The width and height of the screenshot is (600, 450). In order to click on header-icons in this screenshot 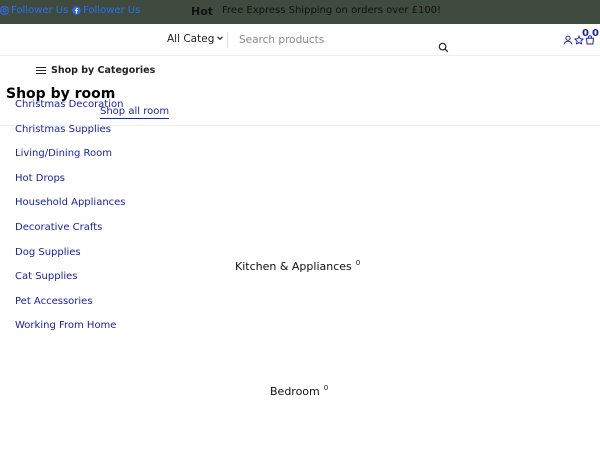, I will do `click(579, 40)`.